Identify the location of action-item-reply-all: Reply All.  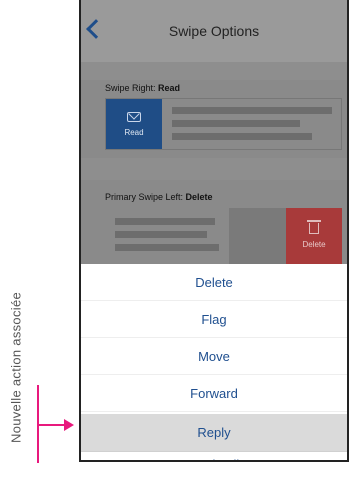
(214, 456).